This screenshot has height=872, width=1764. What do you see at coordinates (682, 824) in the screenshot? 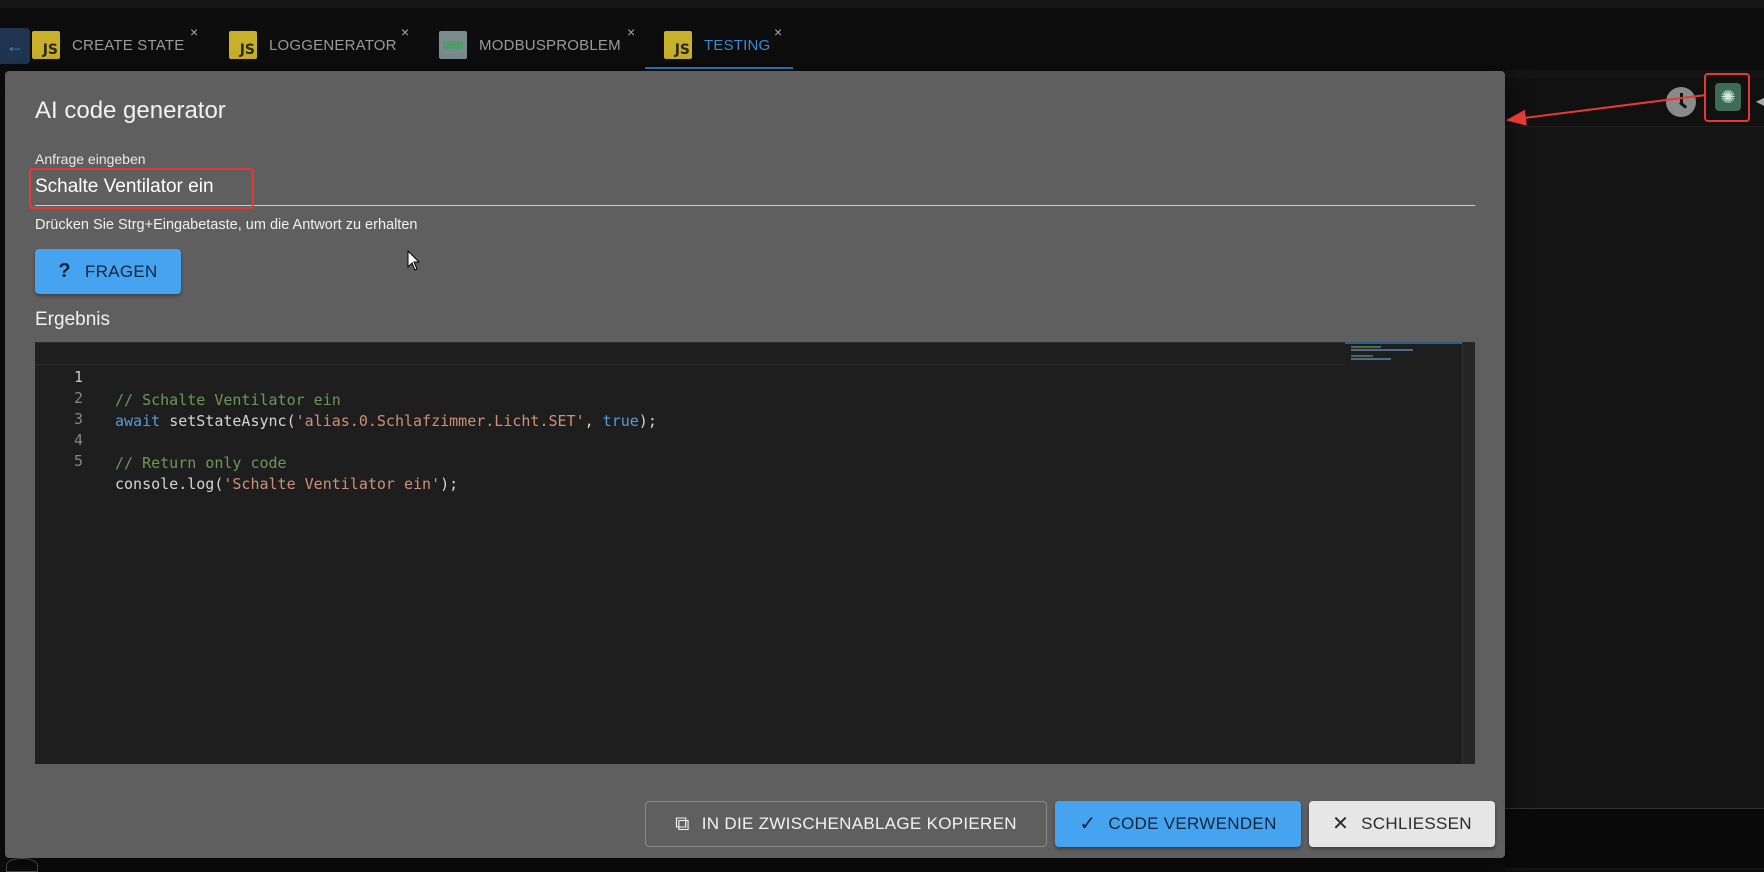
I see `copy-icon: ⧉` at bounding box center [682, 824].